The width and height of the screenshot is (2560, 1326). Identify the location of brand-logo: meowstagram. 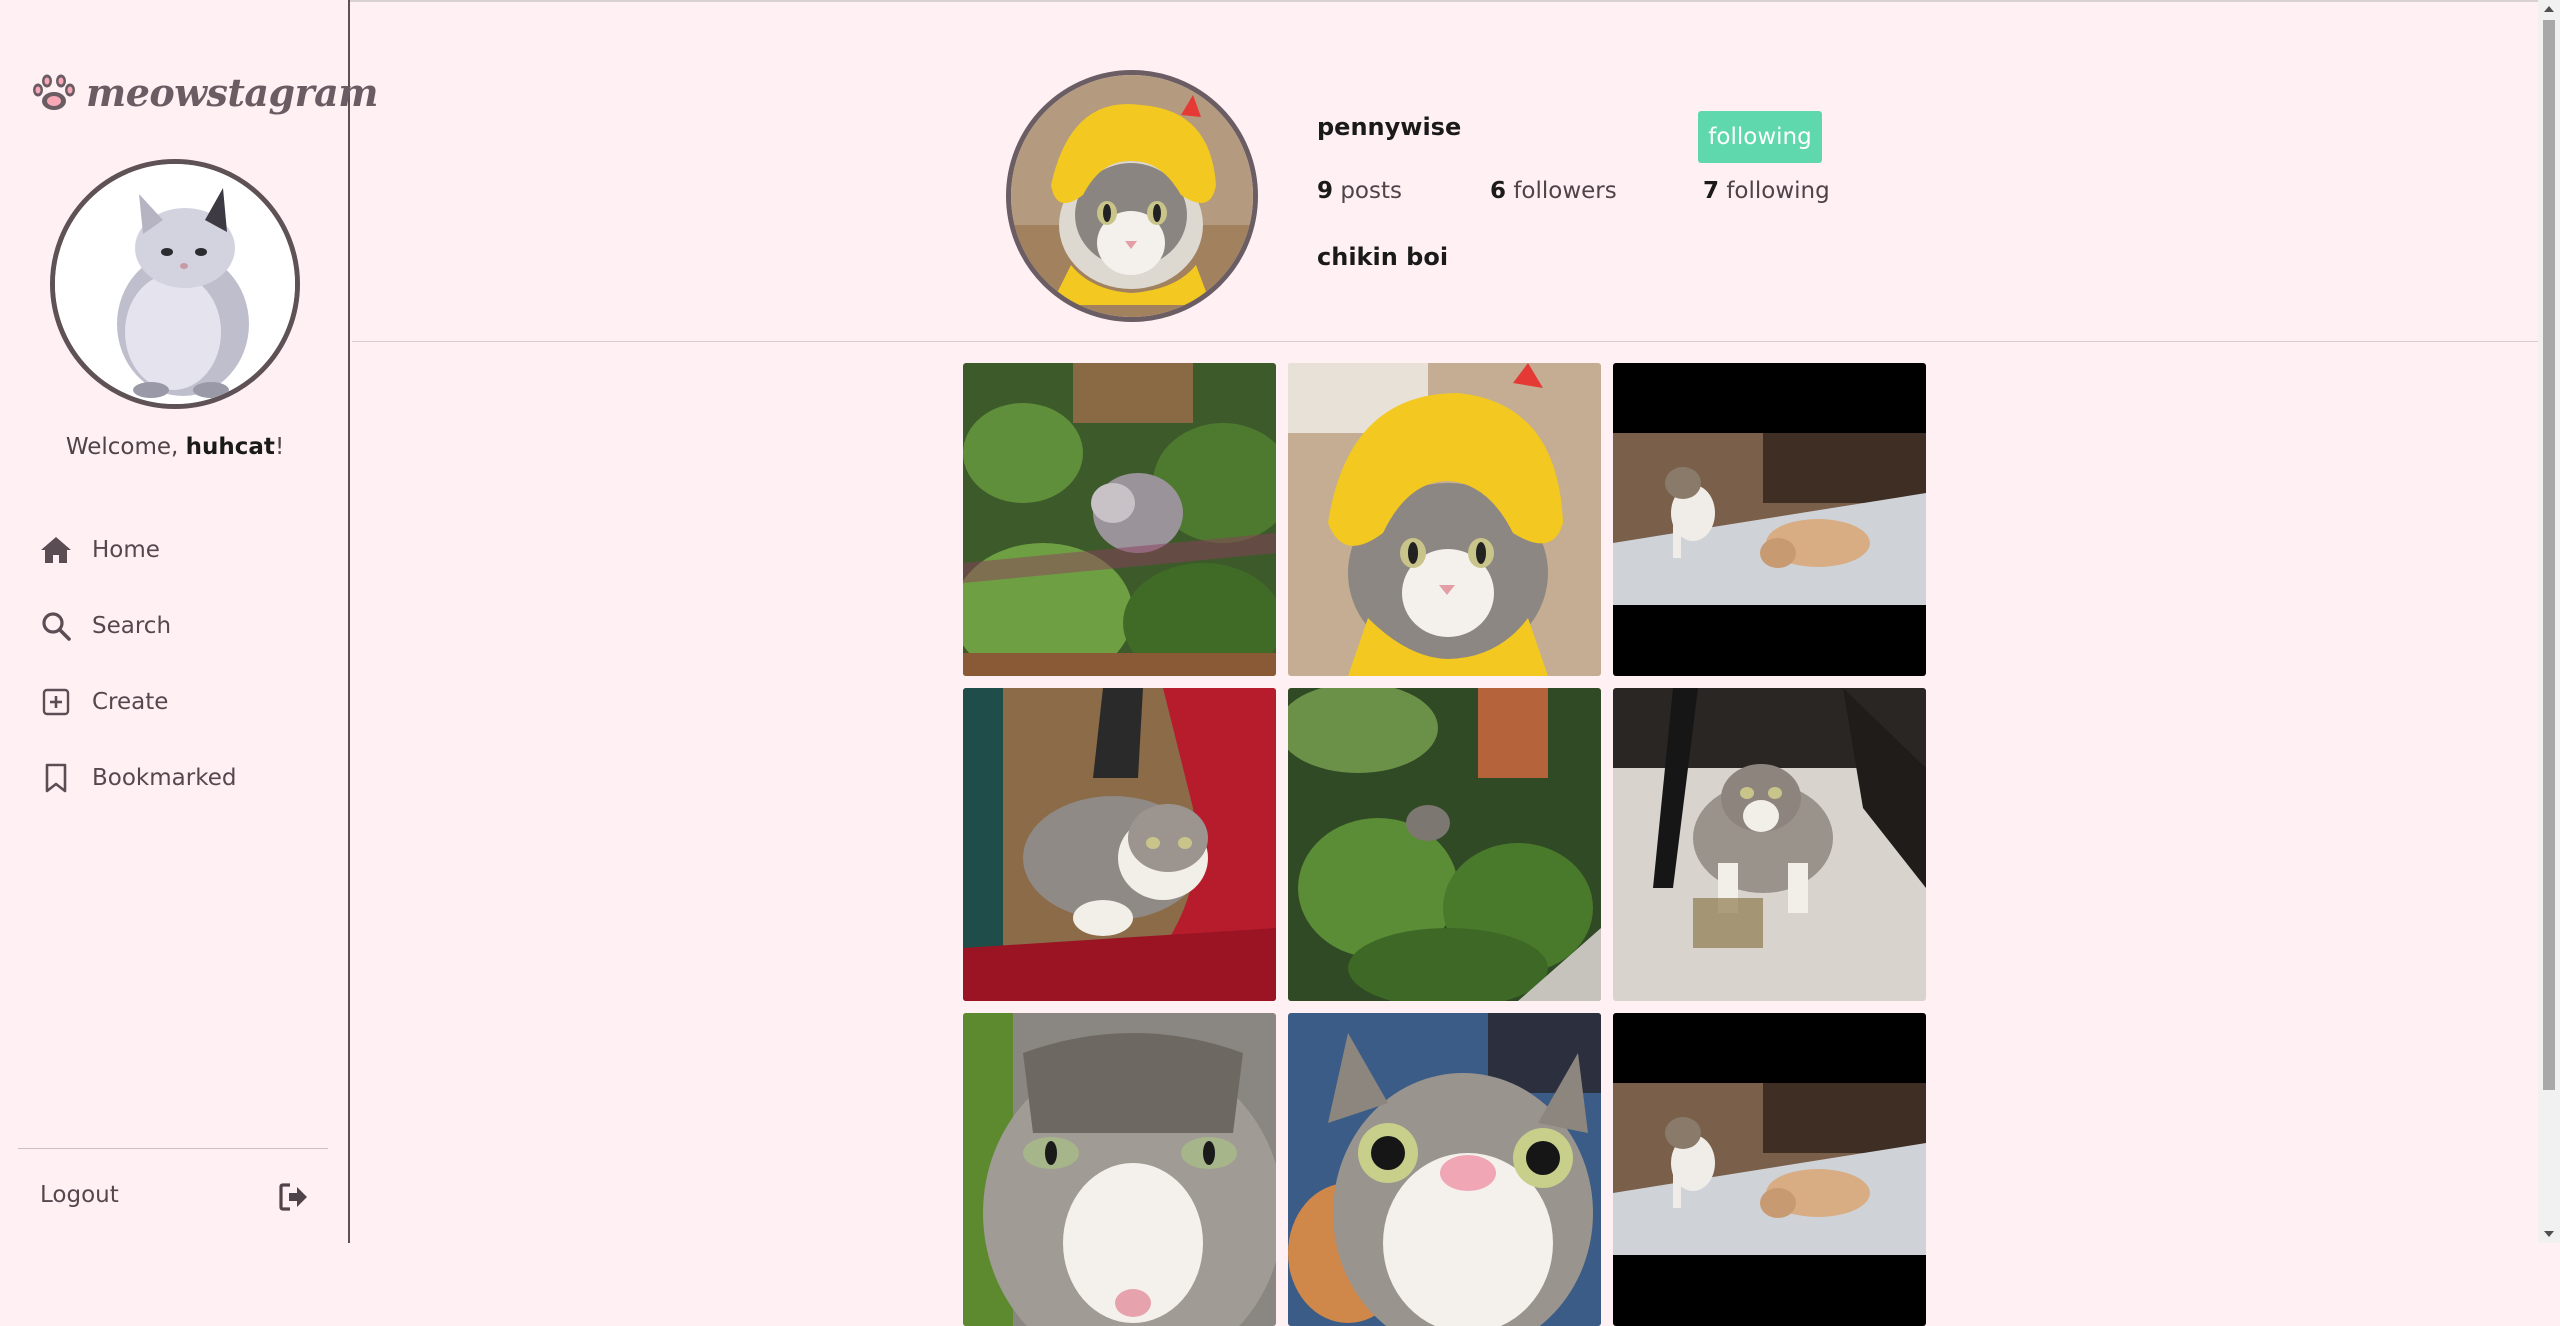
(204, 92).